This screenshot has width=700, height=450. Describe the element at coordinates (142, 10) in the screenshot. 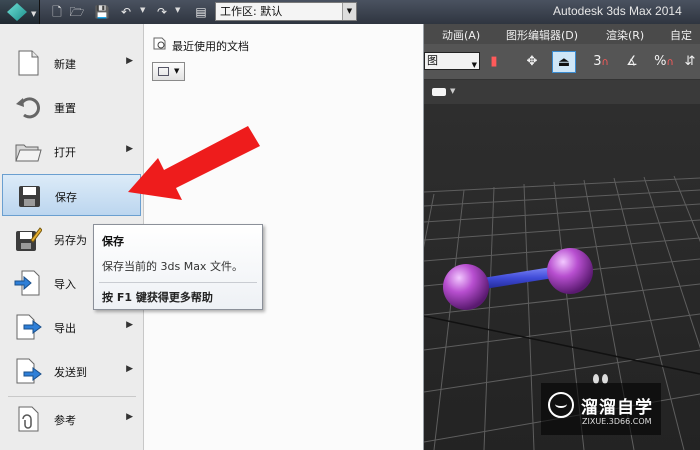

I see `undo-dropdown-icon: ▼` at that location.